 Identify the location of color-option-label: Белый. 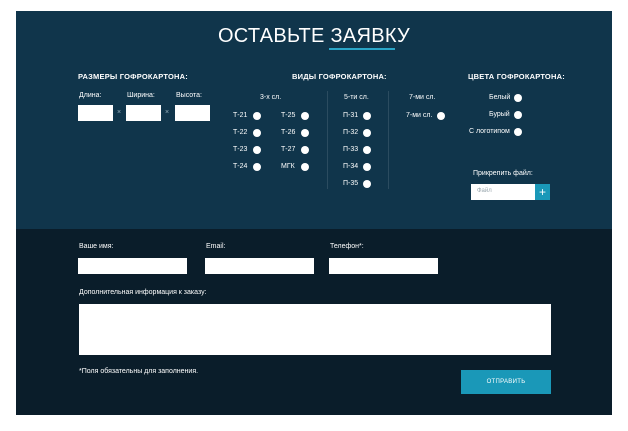
(500, 97).